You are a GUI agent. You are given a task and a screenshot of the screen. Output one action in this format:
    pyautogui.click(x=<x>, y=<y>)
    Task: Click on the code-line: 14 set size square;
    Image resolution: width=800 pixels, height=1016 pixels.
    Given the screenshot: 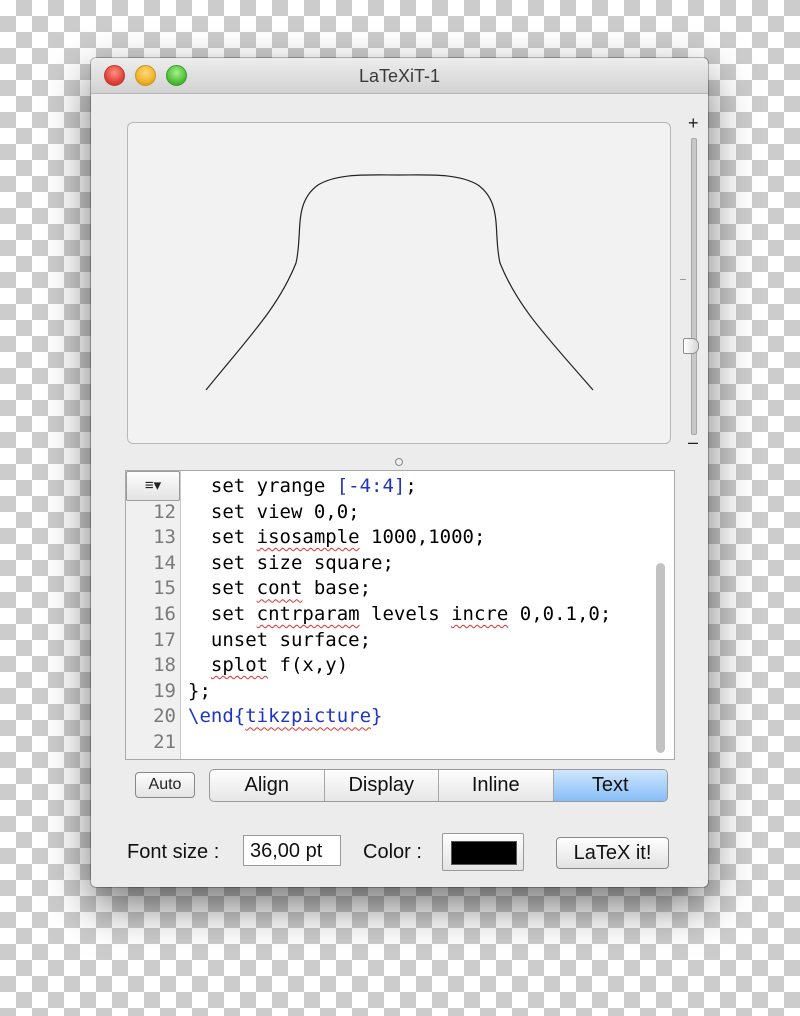 What is the action you would take?
    pyautogui.click(x=400, y=564)
    